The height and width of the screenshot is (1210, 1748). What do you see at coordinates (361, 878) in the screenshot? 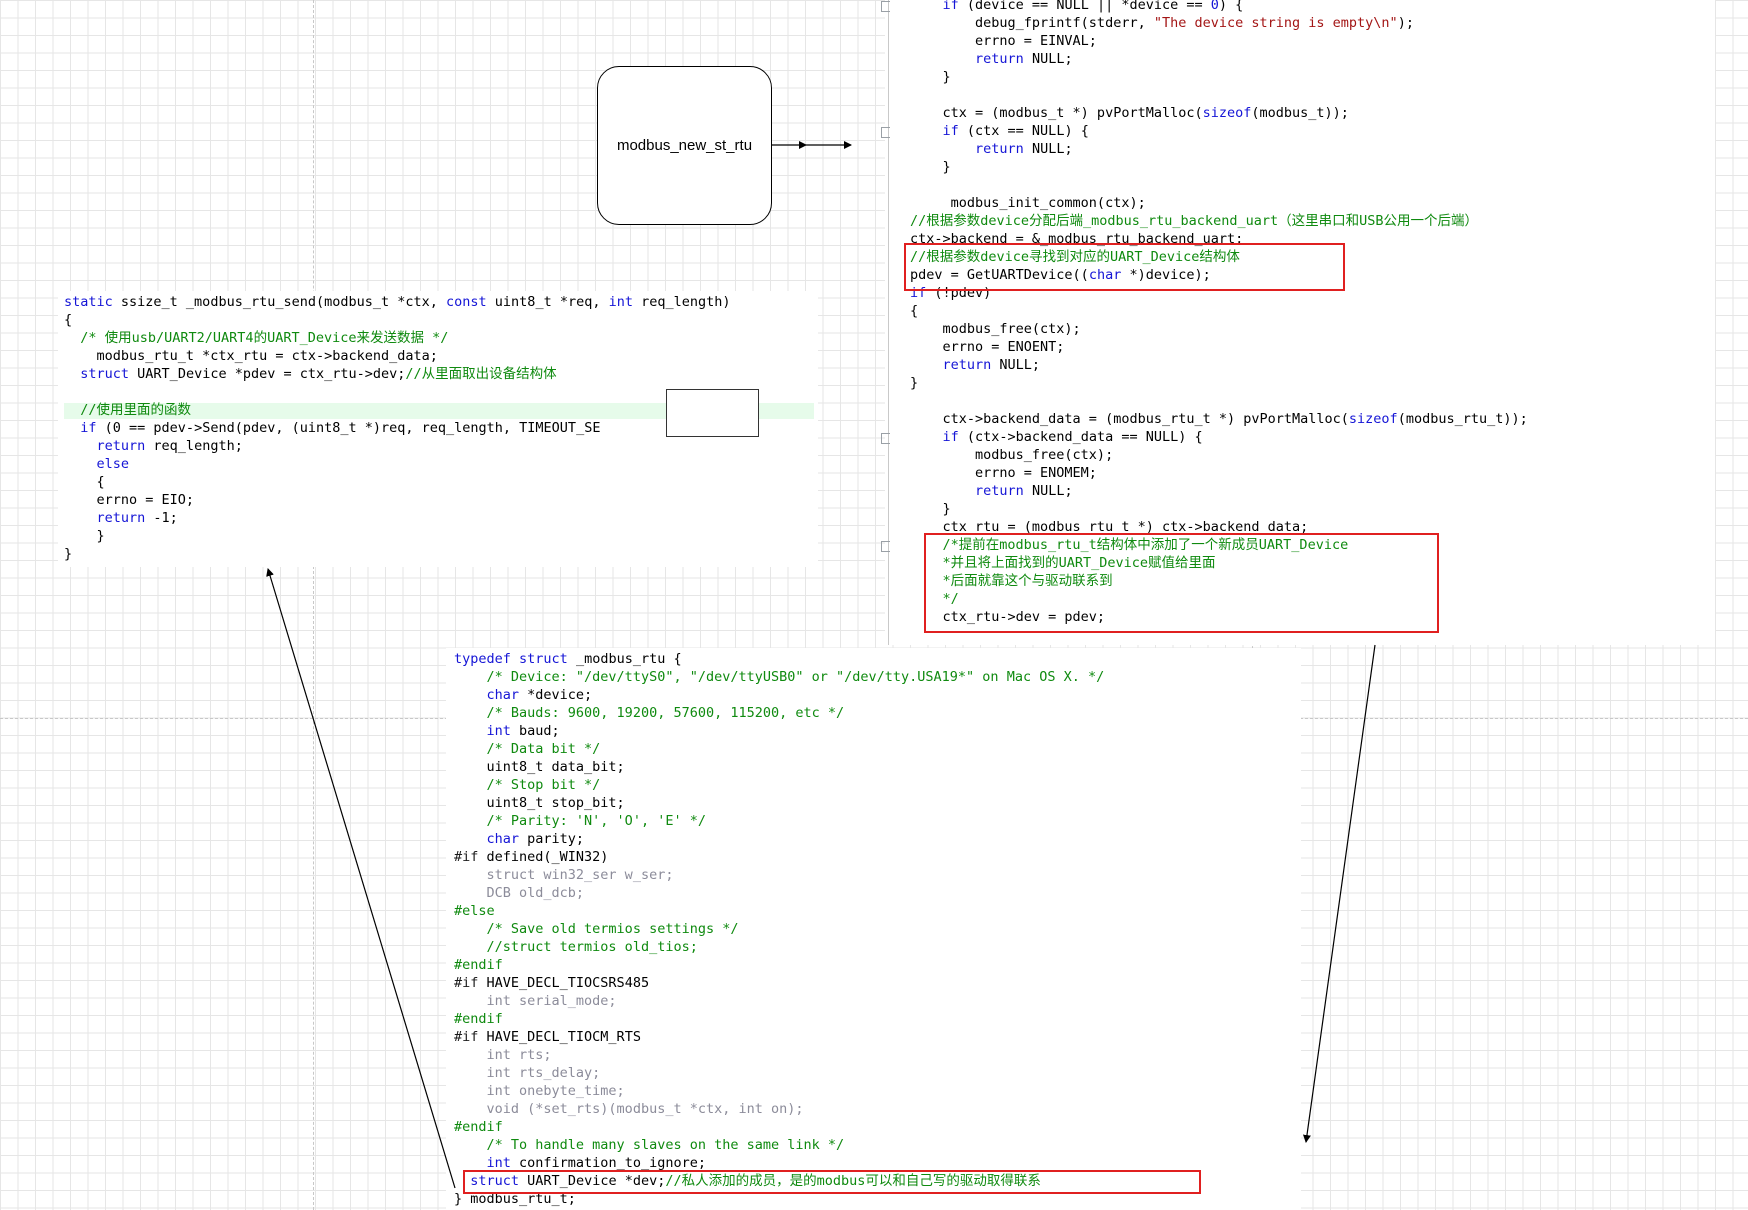
I see `connector-arrow-to-send` at bounding box center [361, 878].